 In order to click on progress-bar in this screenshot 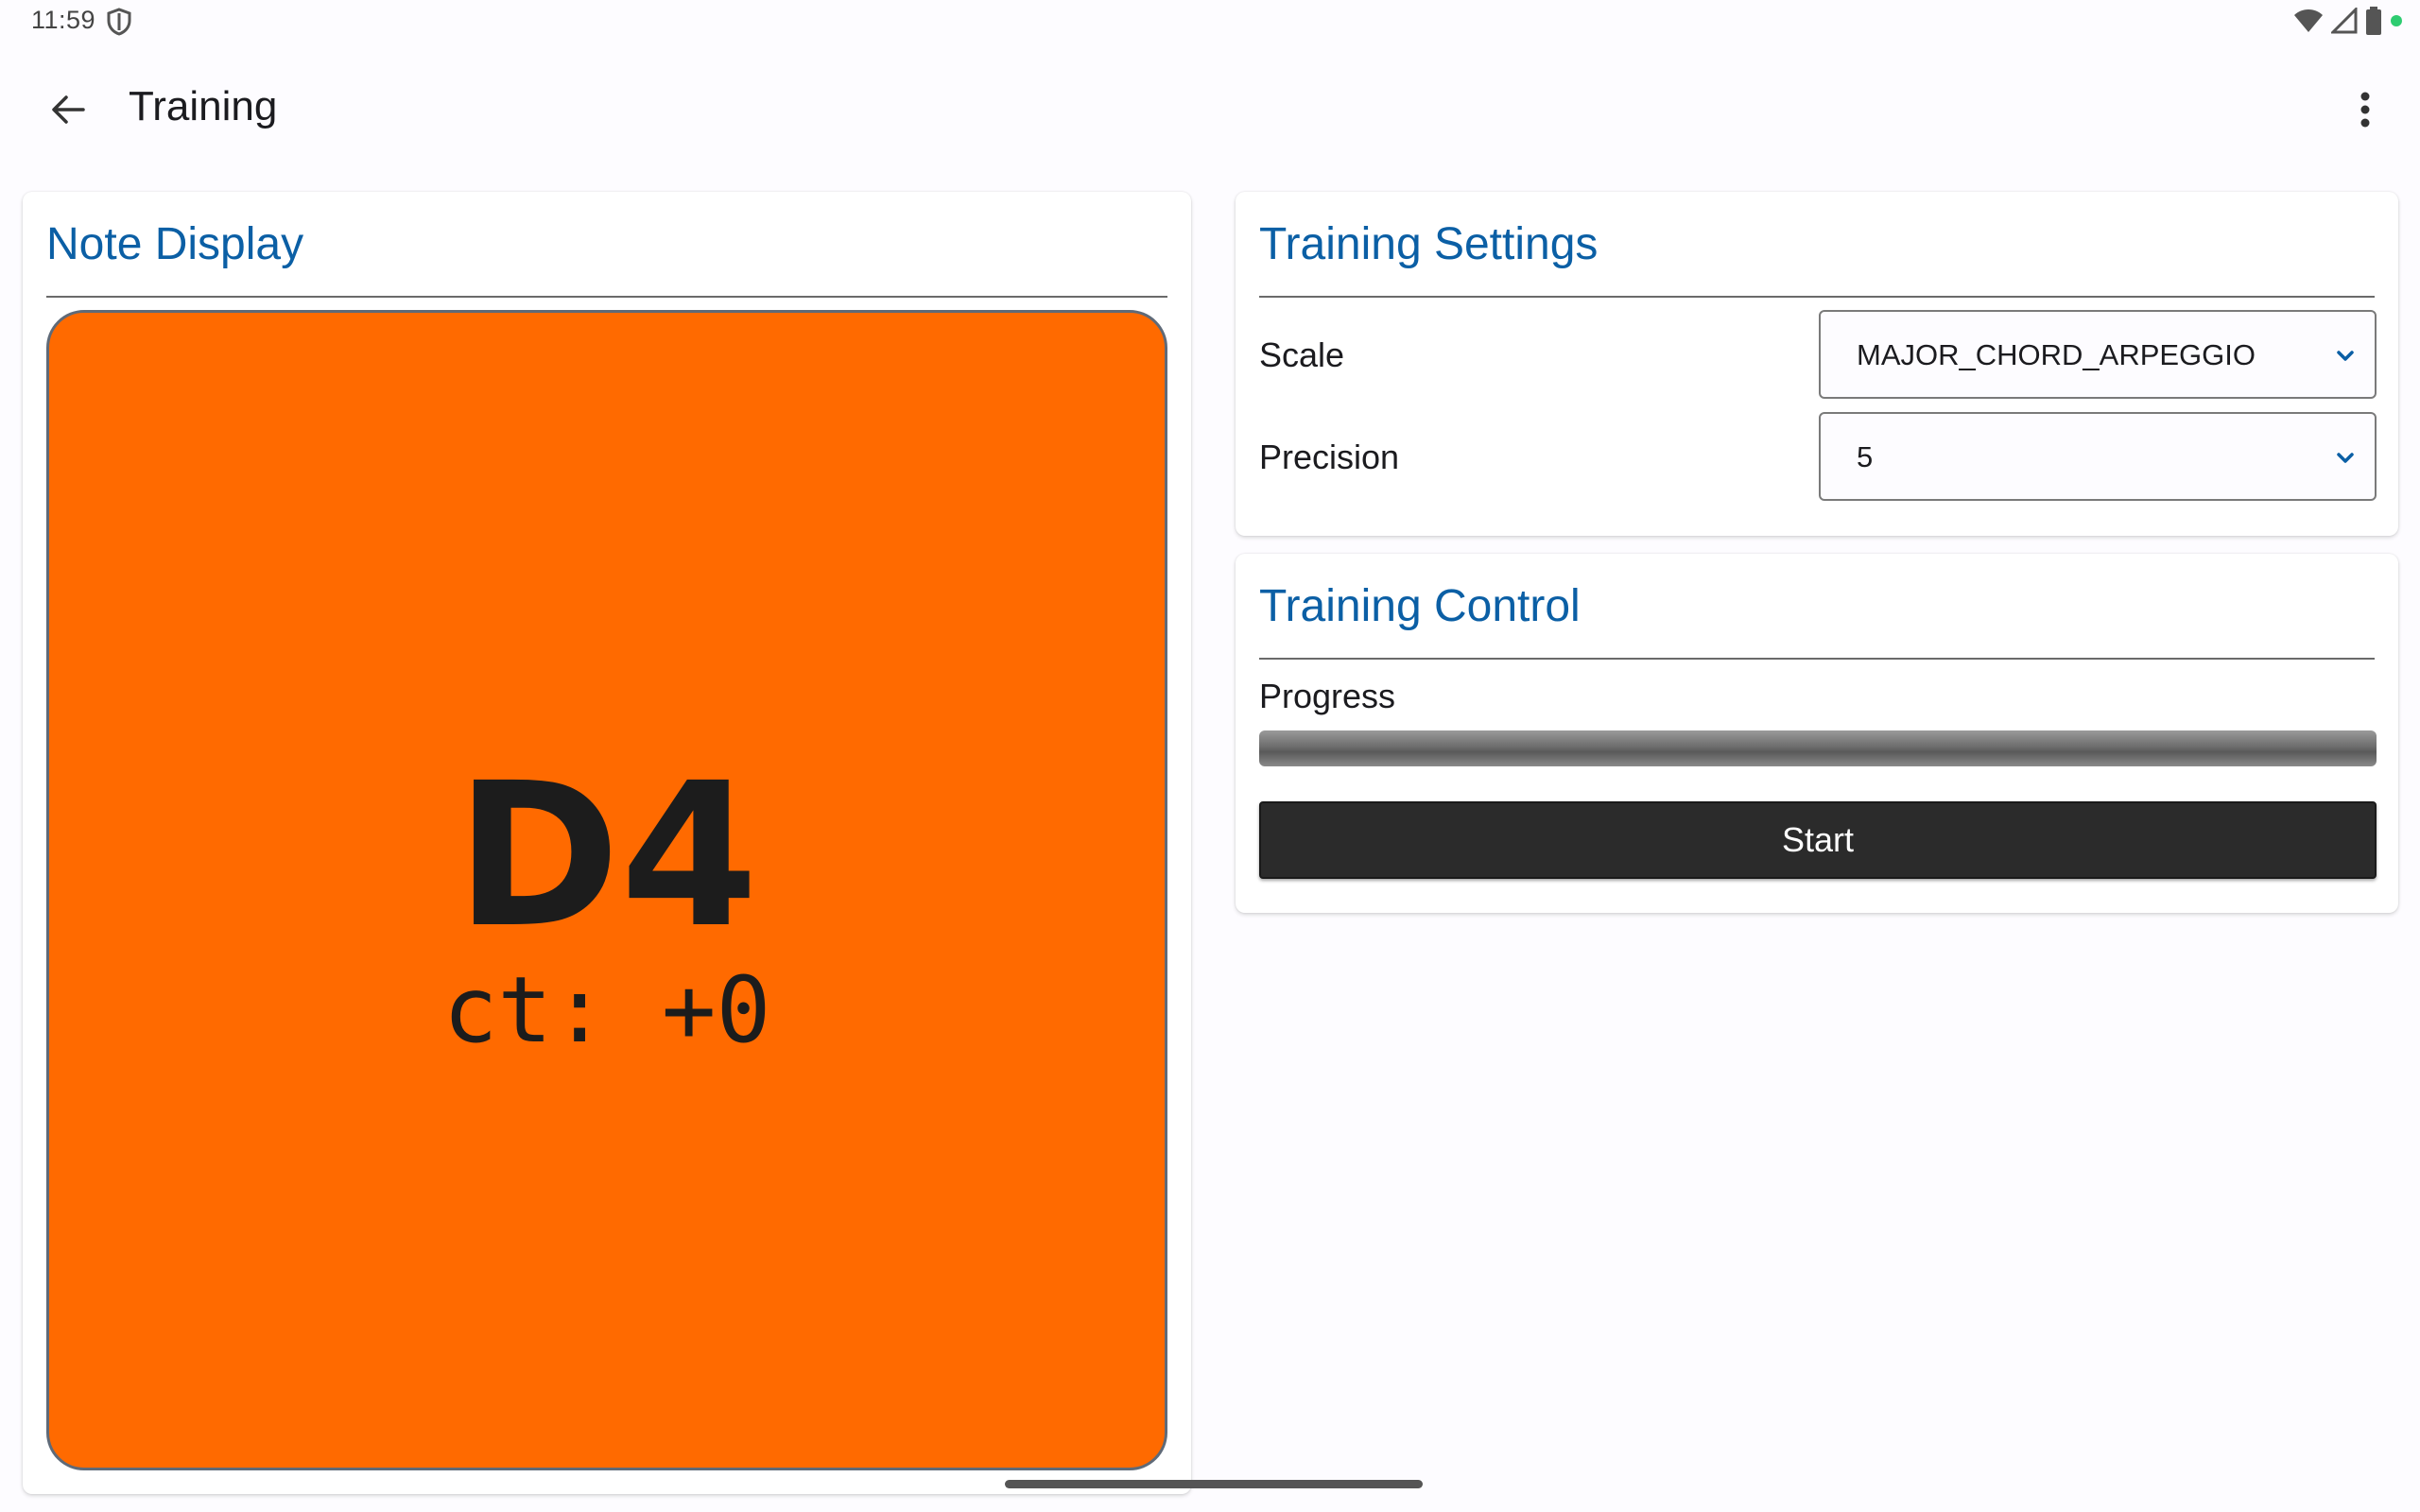, I will do `click(1818, 748)`.